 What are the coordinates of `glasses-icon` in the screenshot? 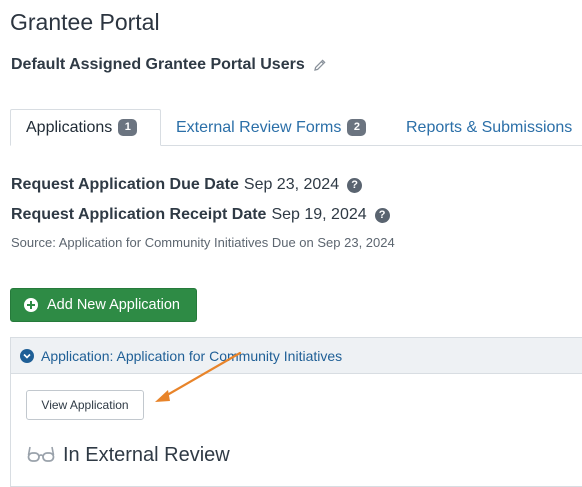 It's located at (41, 455).